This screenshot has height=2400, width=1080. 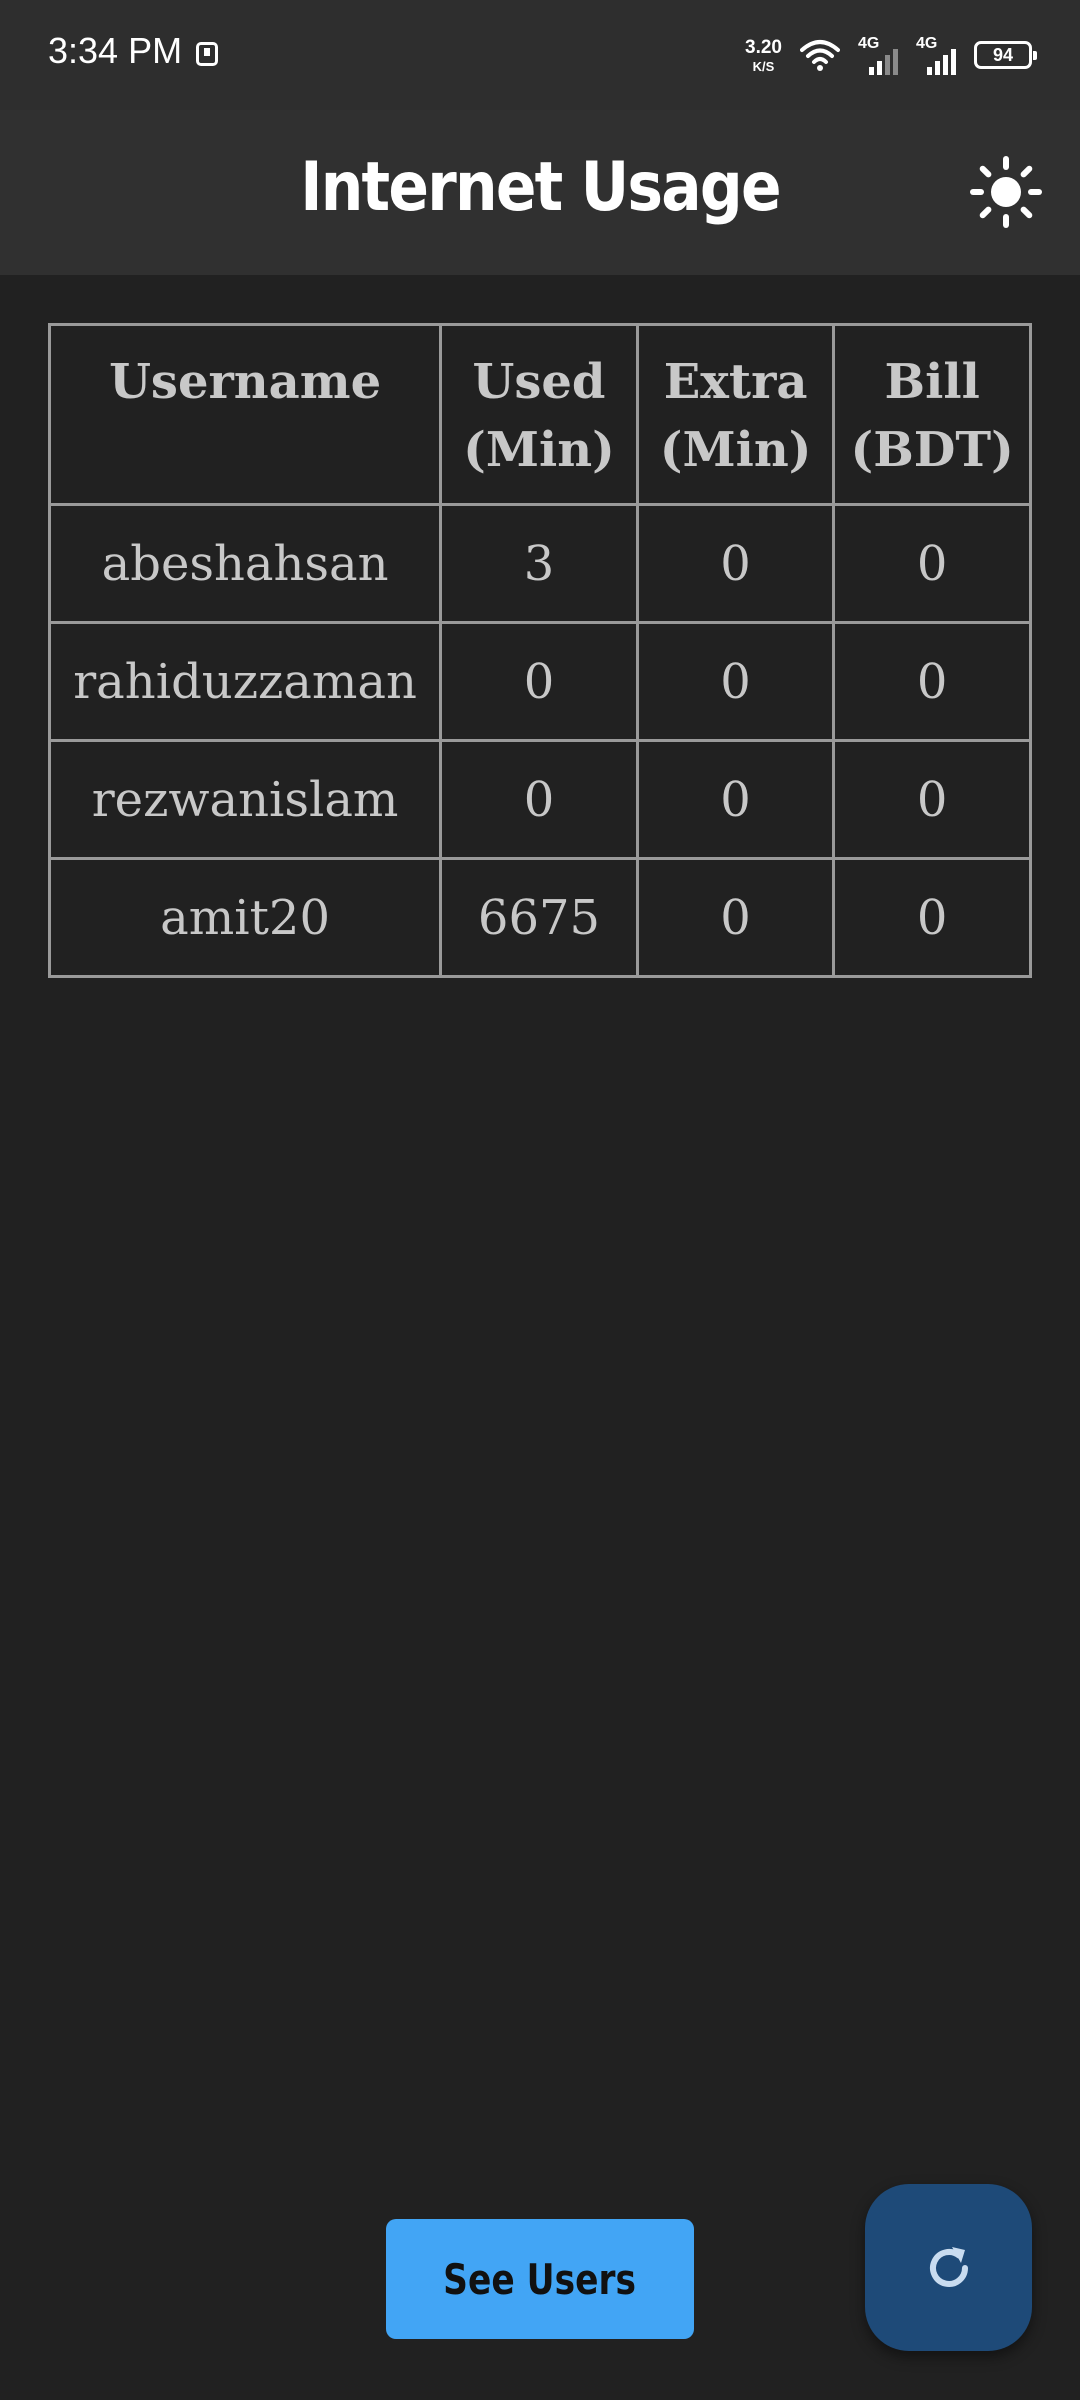 I want to click on table-row: amit20 6675 0 0, so click(x=539, y=917).